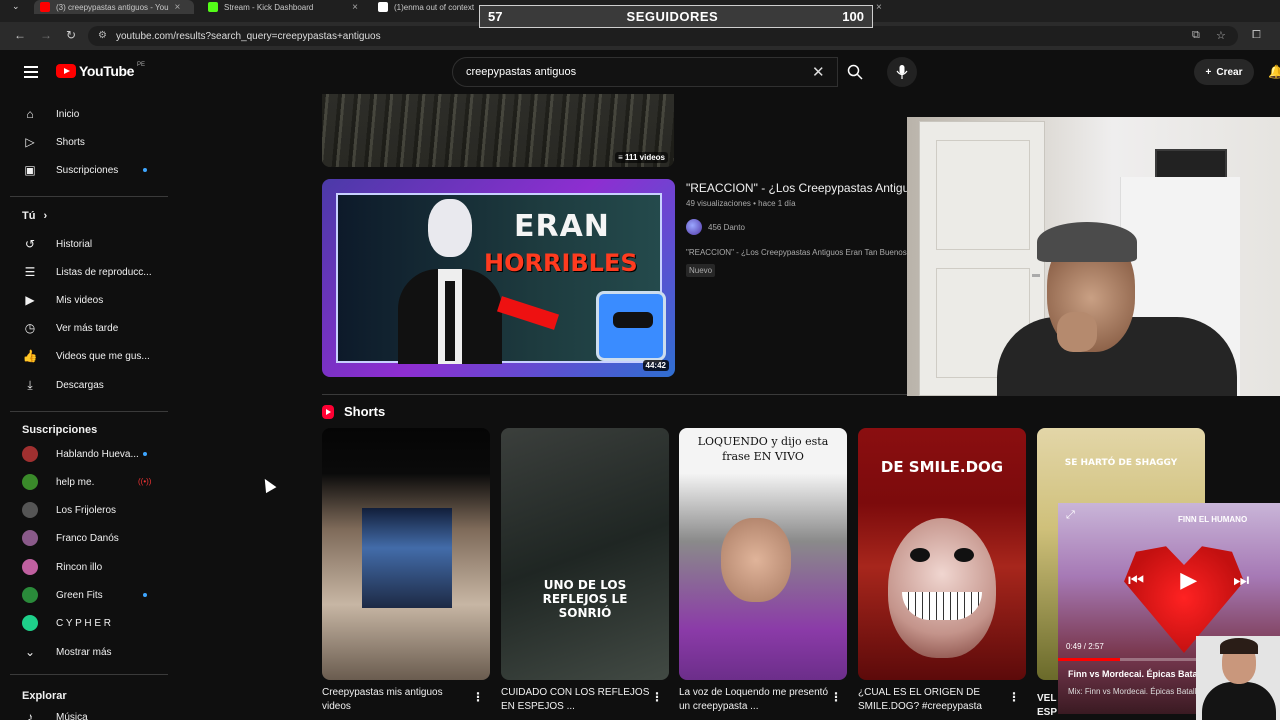 Image resolution: width=1280 pixels, height=720 pixels. What do you see at coordinates (92, 623) in the screenshot?
I see `subscription-item: C Y P H E R` at bounding box center [92, 623].